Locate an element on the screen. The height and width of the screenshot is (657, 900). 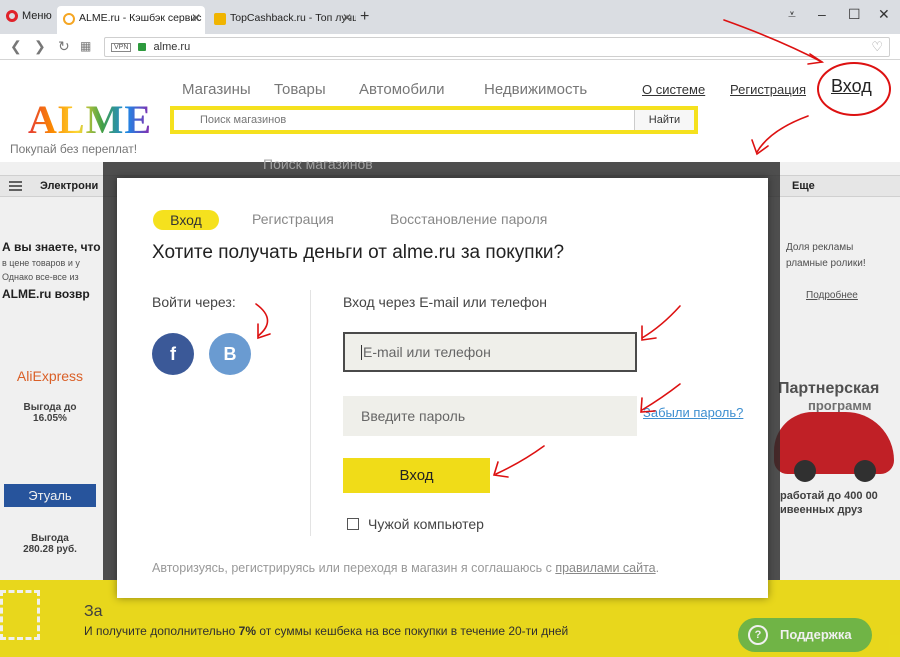
terms-post: . is located at coordinates (657, 568).